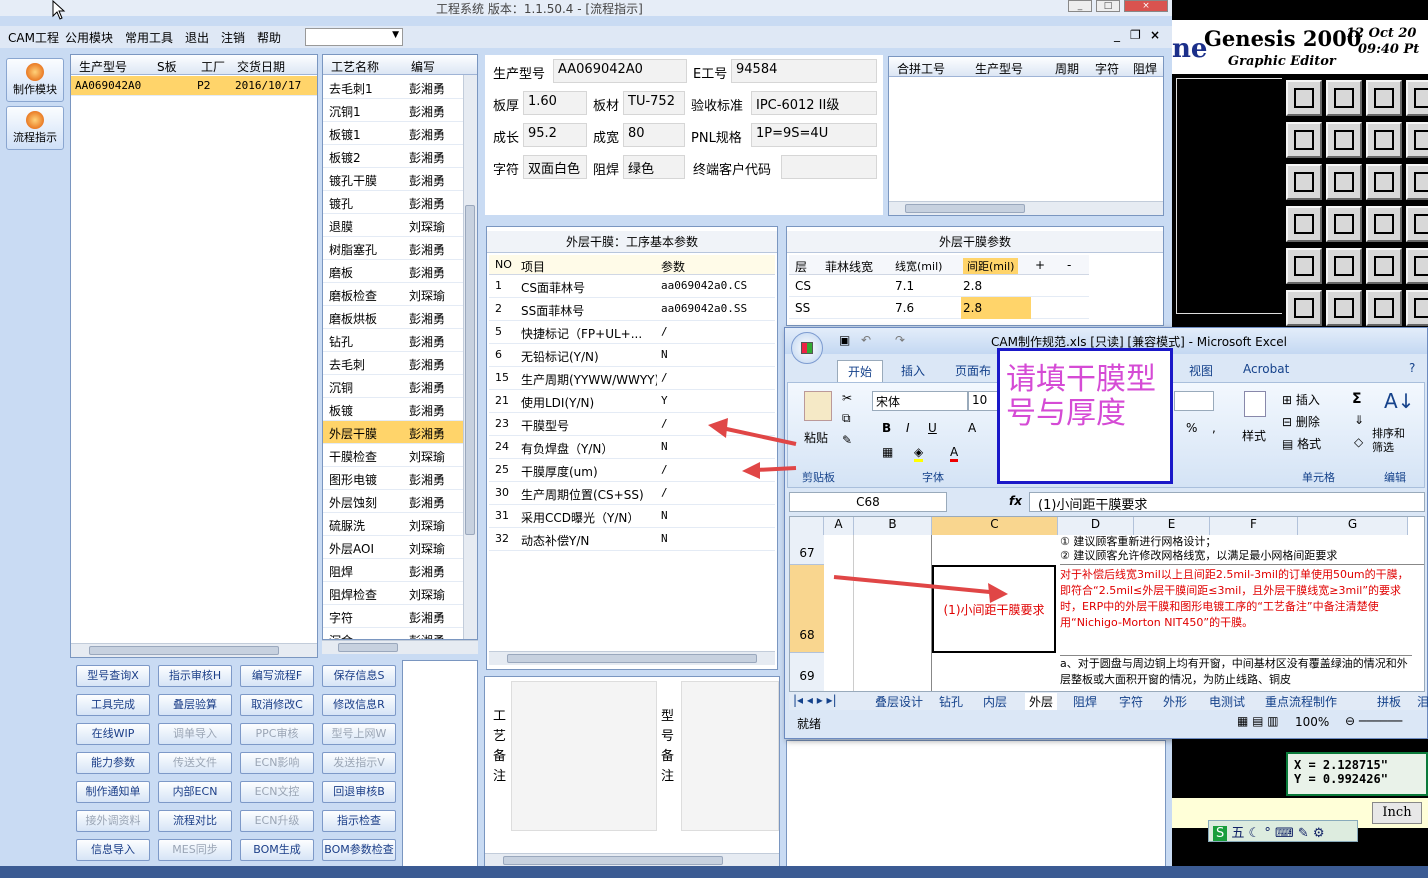 The image size is (1428, 878). Describe the element at coordinates (1254, 435) in the screenshot. I see `styles-label: 样式` at that location.